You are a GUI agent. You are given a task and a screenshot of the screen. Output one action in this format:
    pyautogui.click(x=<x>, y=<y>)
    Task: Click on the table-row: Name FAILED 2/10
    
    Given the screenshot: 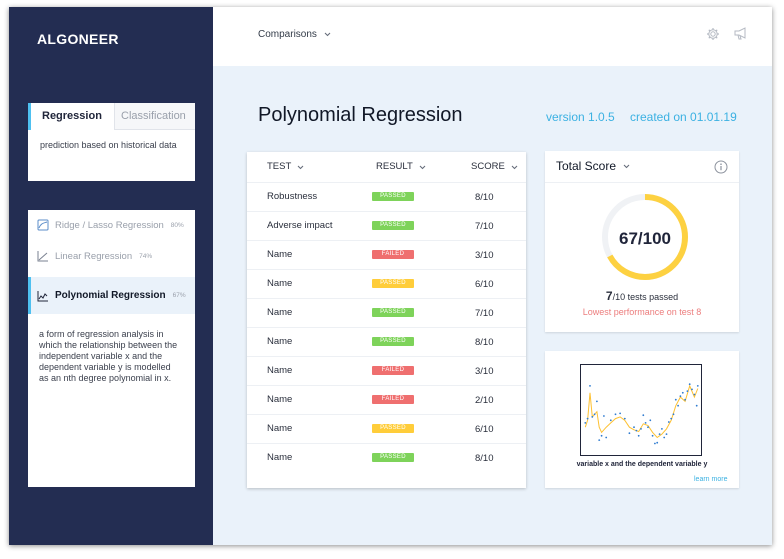 What is the action you would take?
    pyautogui.click(x=386, y=399)
    